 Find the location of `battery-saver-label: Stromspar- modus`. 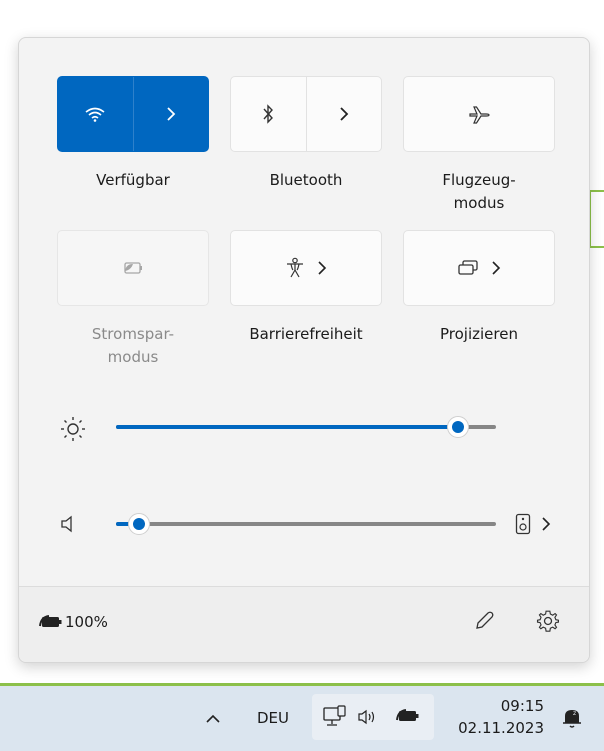

battery-saver-label: Stromspar- modus is located at coordinates (133, 345).